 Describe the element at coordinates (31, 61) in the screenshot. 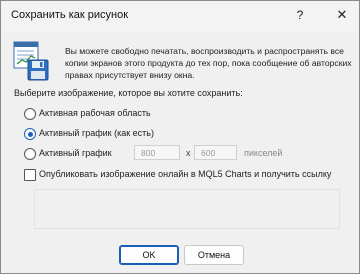

I see `save-picture-icon` at that location.